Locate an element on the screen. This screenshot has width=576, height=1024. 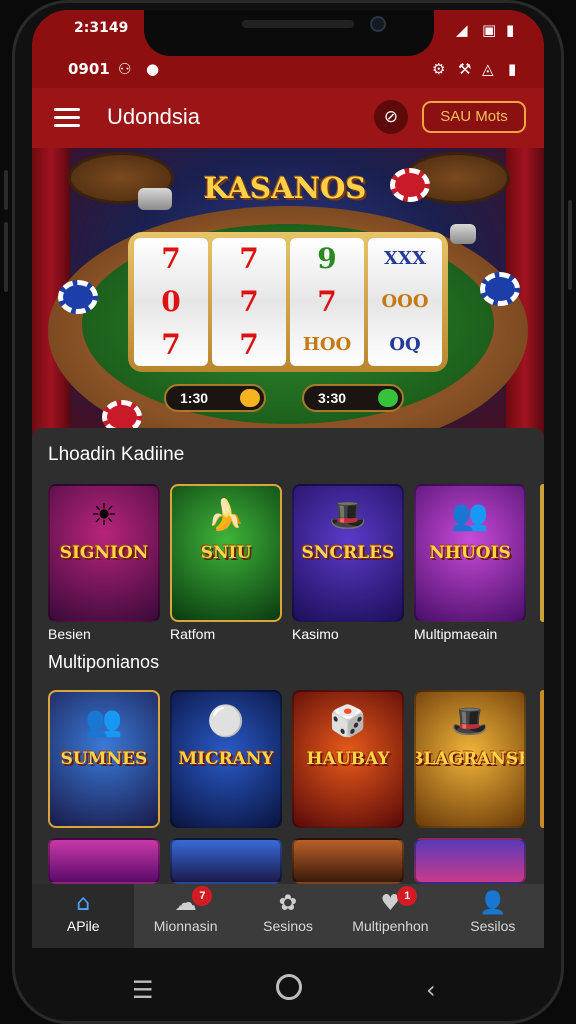
game-card: 🎩 SNCRLES Kasimo is located at coordinates (348, 563).